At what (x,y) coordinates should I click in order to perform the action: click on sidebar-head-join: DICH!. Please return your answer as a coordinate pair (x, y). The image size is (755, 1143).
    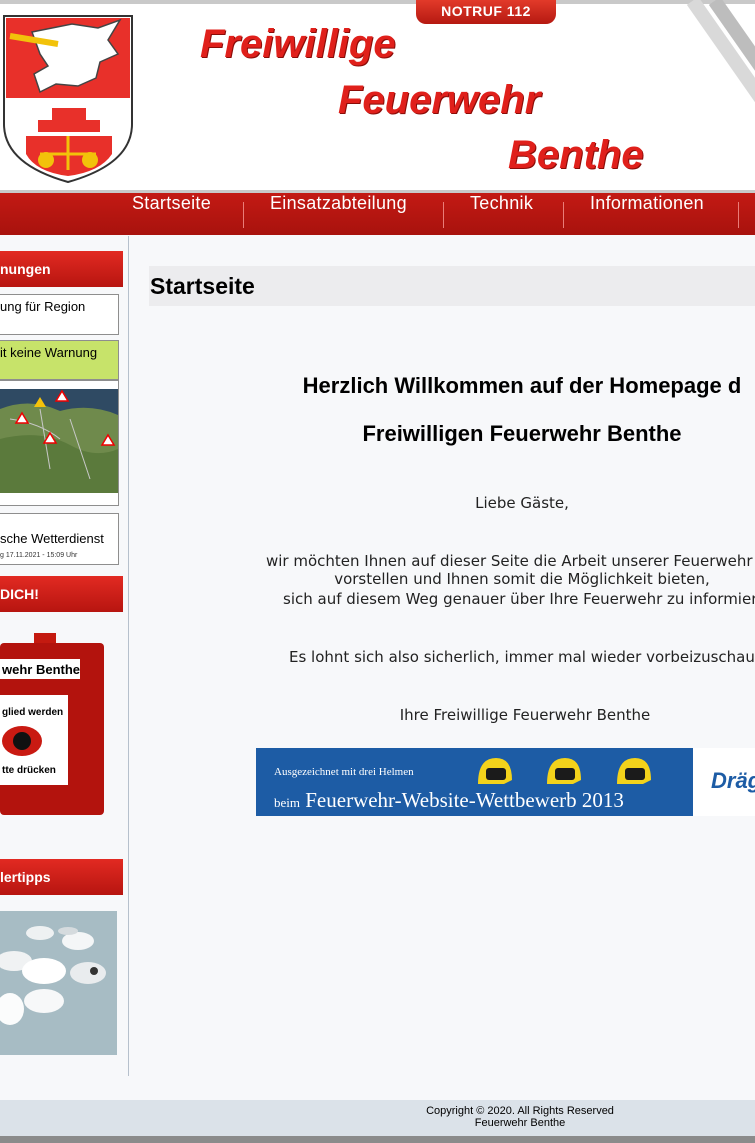
    Looking at the image, I should click on (61, 594).